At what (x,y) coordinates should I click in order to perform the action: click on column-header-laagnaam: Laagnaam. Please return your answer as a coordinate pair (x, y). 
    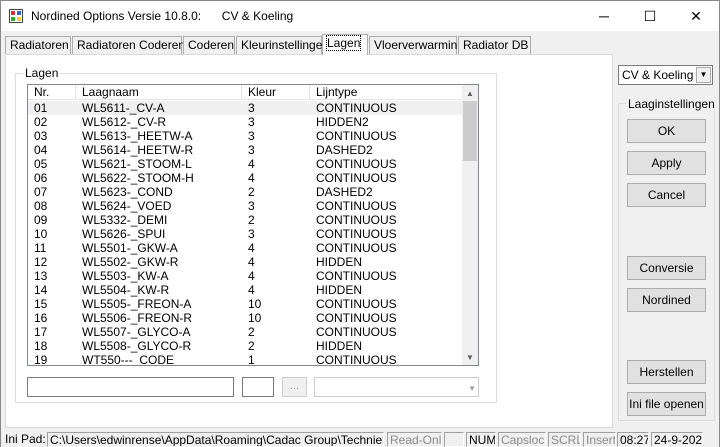
    Looking at the image, I should click on (159, 92).